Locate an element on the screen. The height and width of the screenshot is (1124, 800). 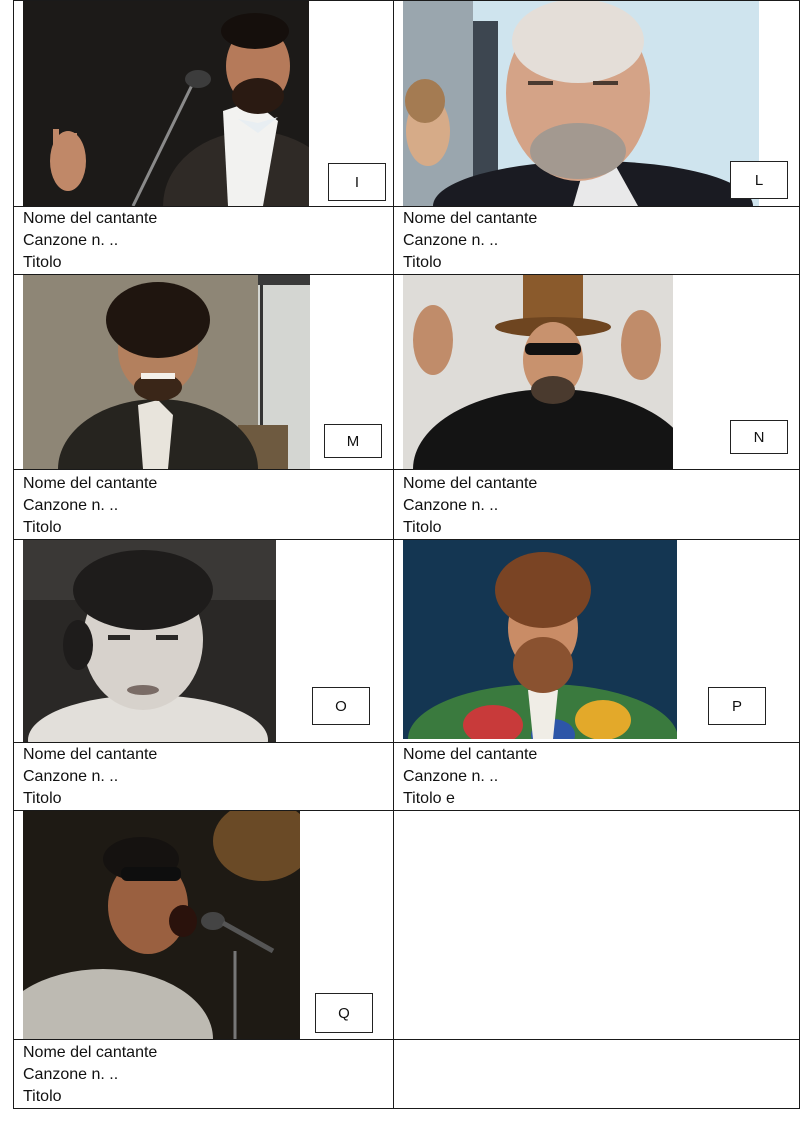
photo-cell-o: O is located at coordinates (203, 641).